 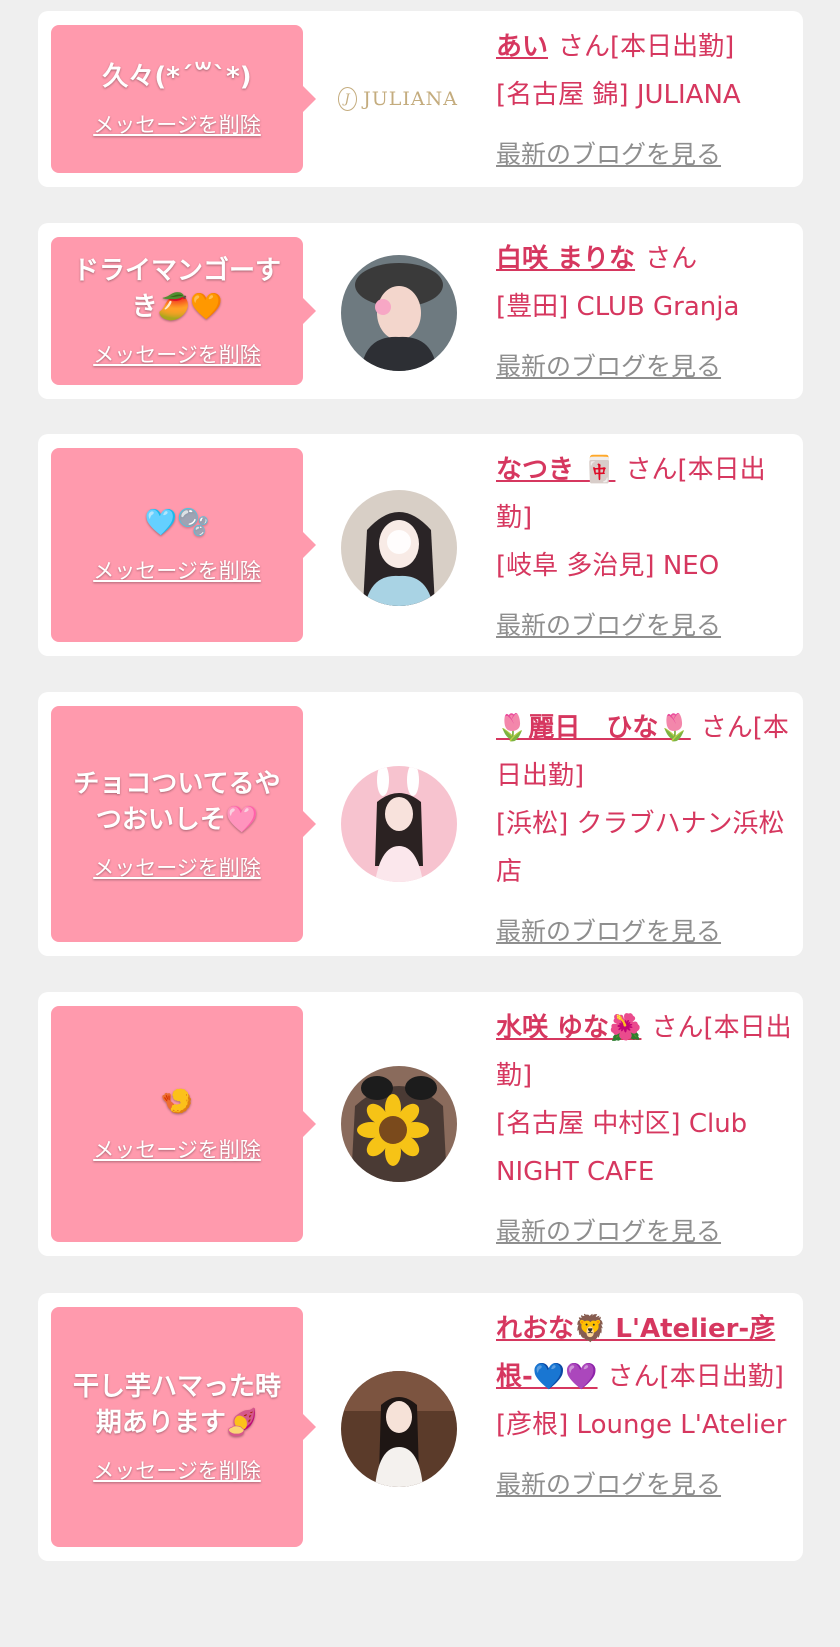 I want to click on store-name: [名古屋 錦] JULIANA, so click(x=618, y=95).